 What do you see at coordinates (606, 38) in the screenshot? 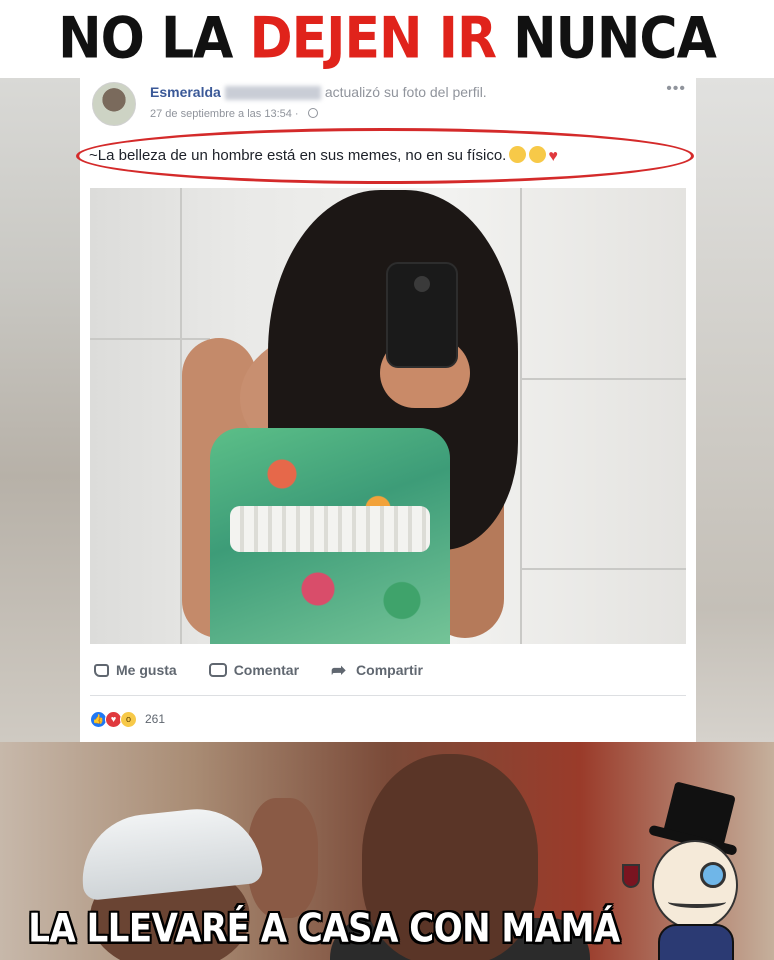
I see `top-caption-part3: NUNCA` at bounding box center [606, 38].